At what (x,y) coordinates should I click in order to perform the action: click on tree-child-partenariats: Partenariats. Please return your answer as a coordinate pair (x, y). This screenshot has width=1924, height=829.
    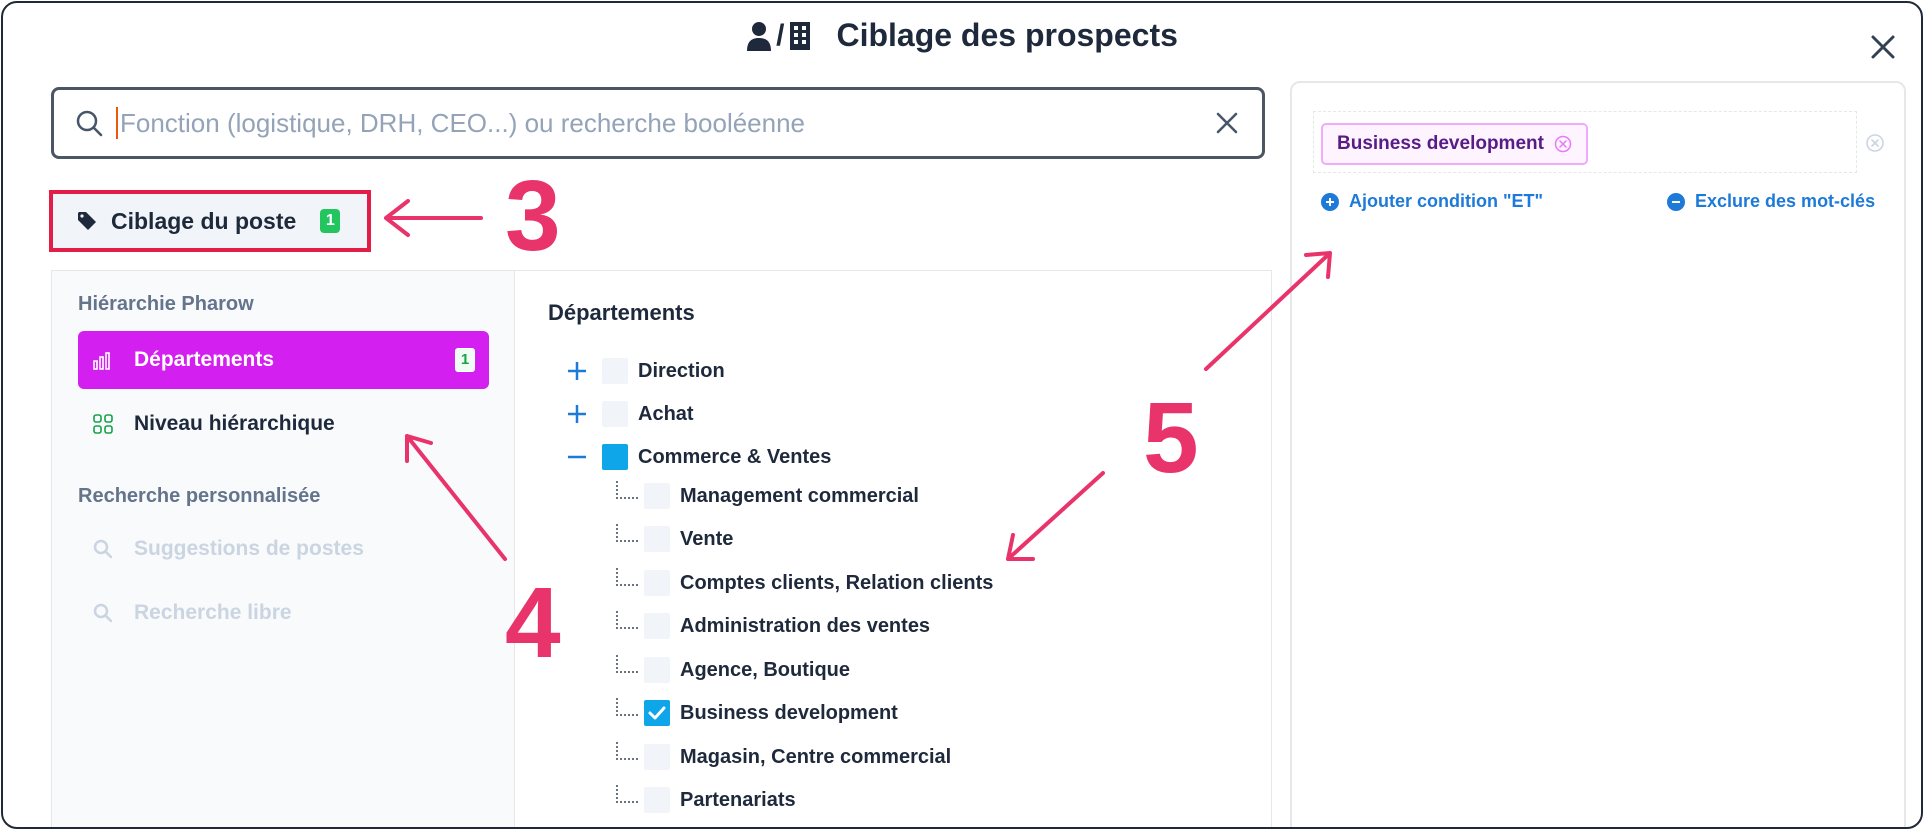
    Looking at the image, I should click on (720, 800).